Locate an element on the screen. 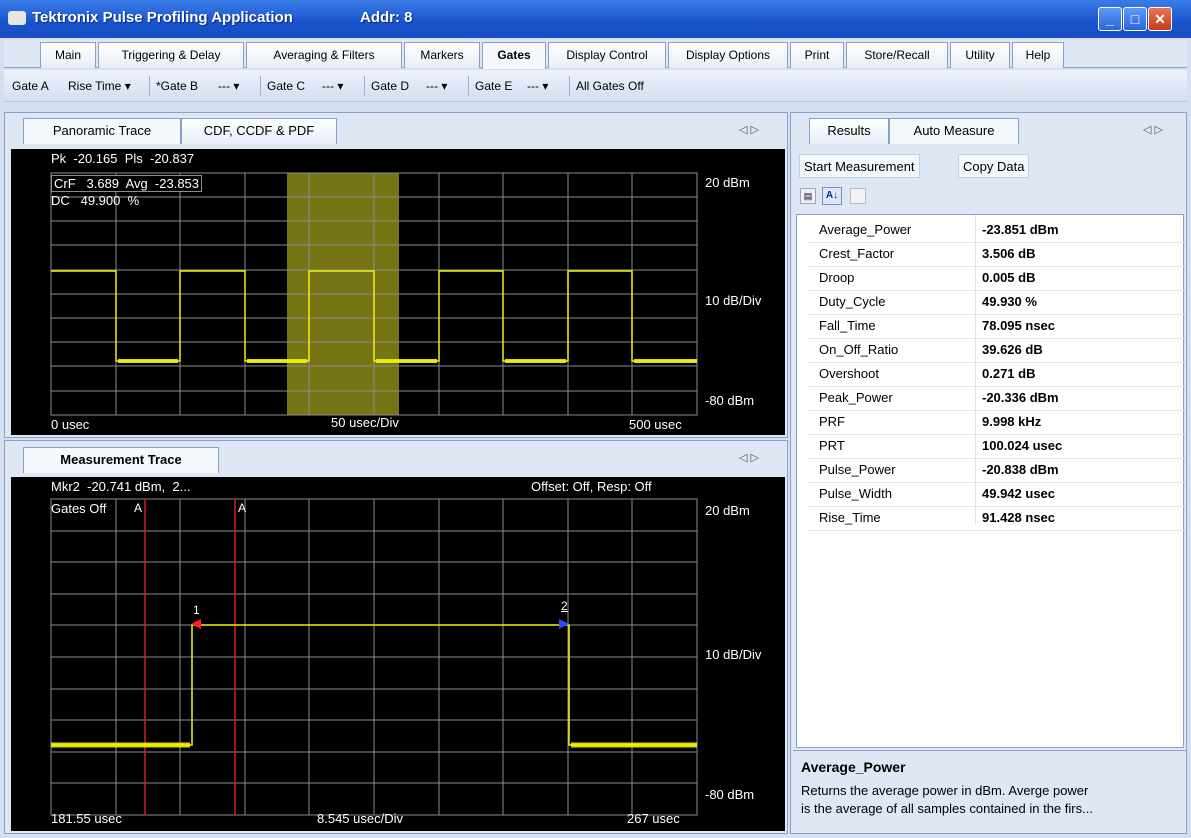  result-value: 49.942 usec is located at coordinates (1019, 493).